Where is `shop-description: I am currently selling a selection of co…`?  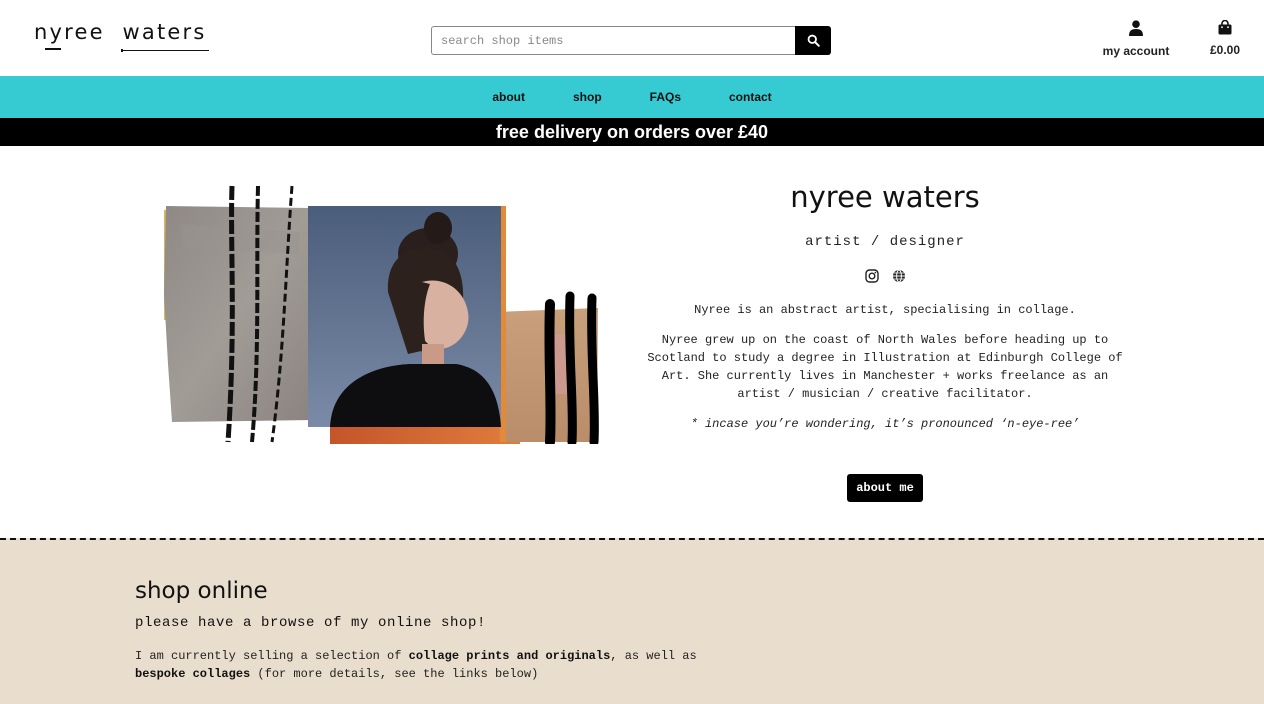 shop-description: I am currently selling a selection of co… is located at coordinates (416, 665).